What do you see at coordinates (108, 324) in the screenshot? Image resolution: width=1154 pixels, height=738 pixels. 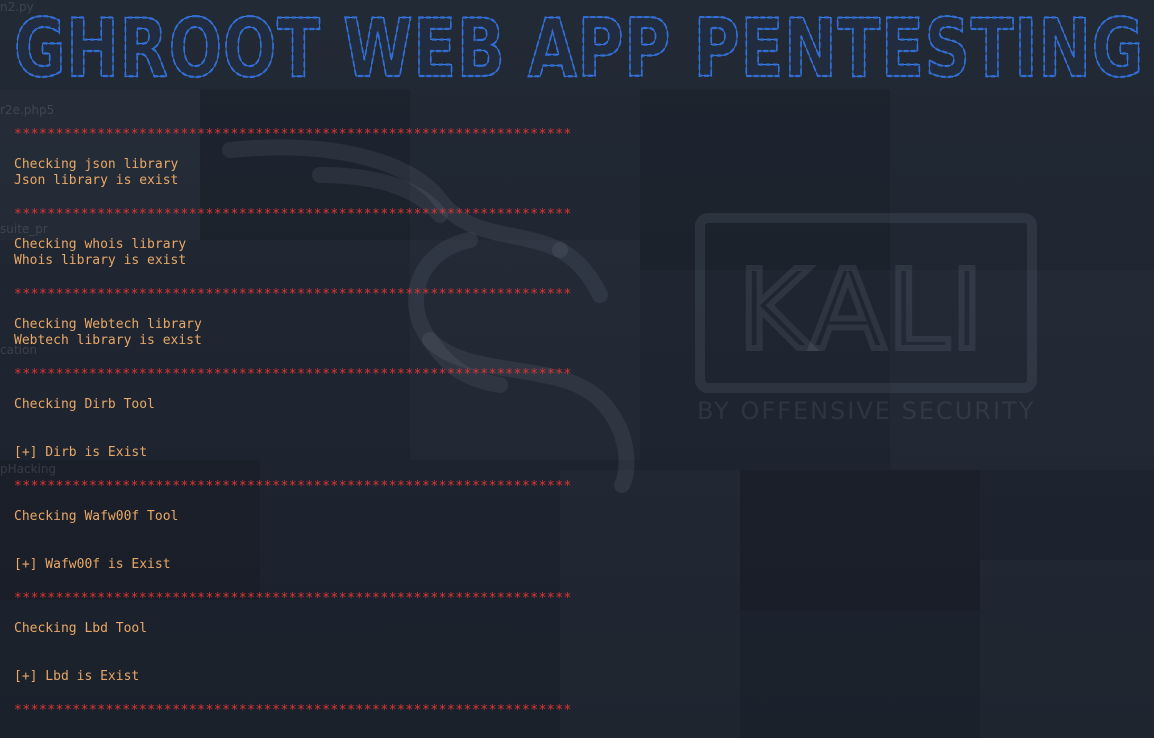 I see `output-line: Checking Webtech library` at bounding box center [108, 324].